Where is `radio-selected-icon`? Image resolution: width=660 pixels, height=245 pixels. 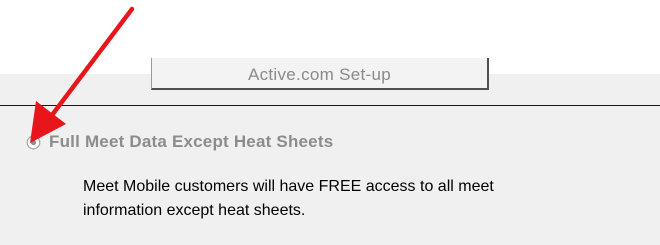
radio-selected-icon is located at coordinates (33, 142).